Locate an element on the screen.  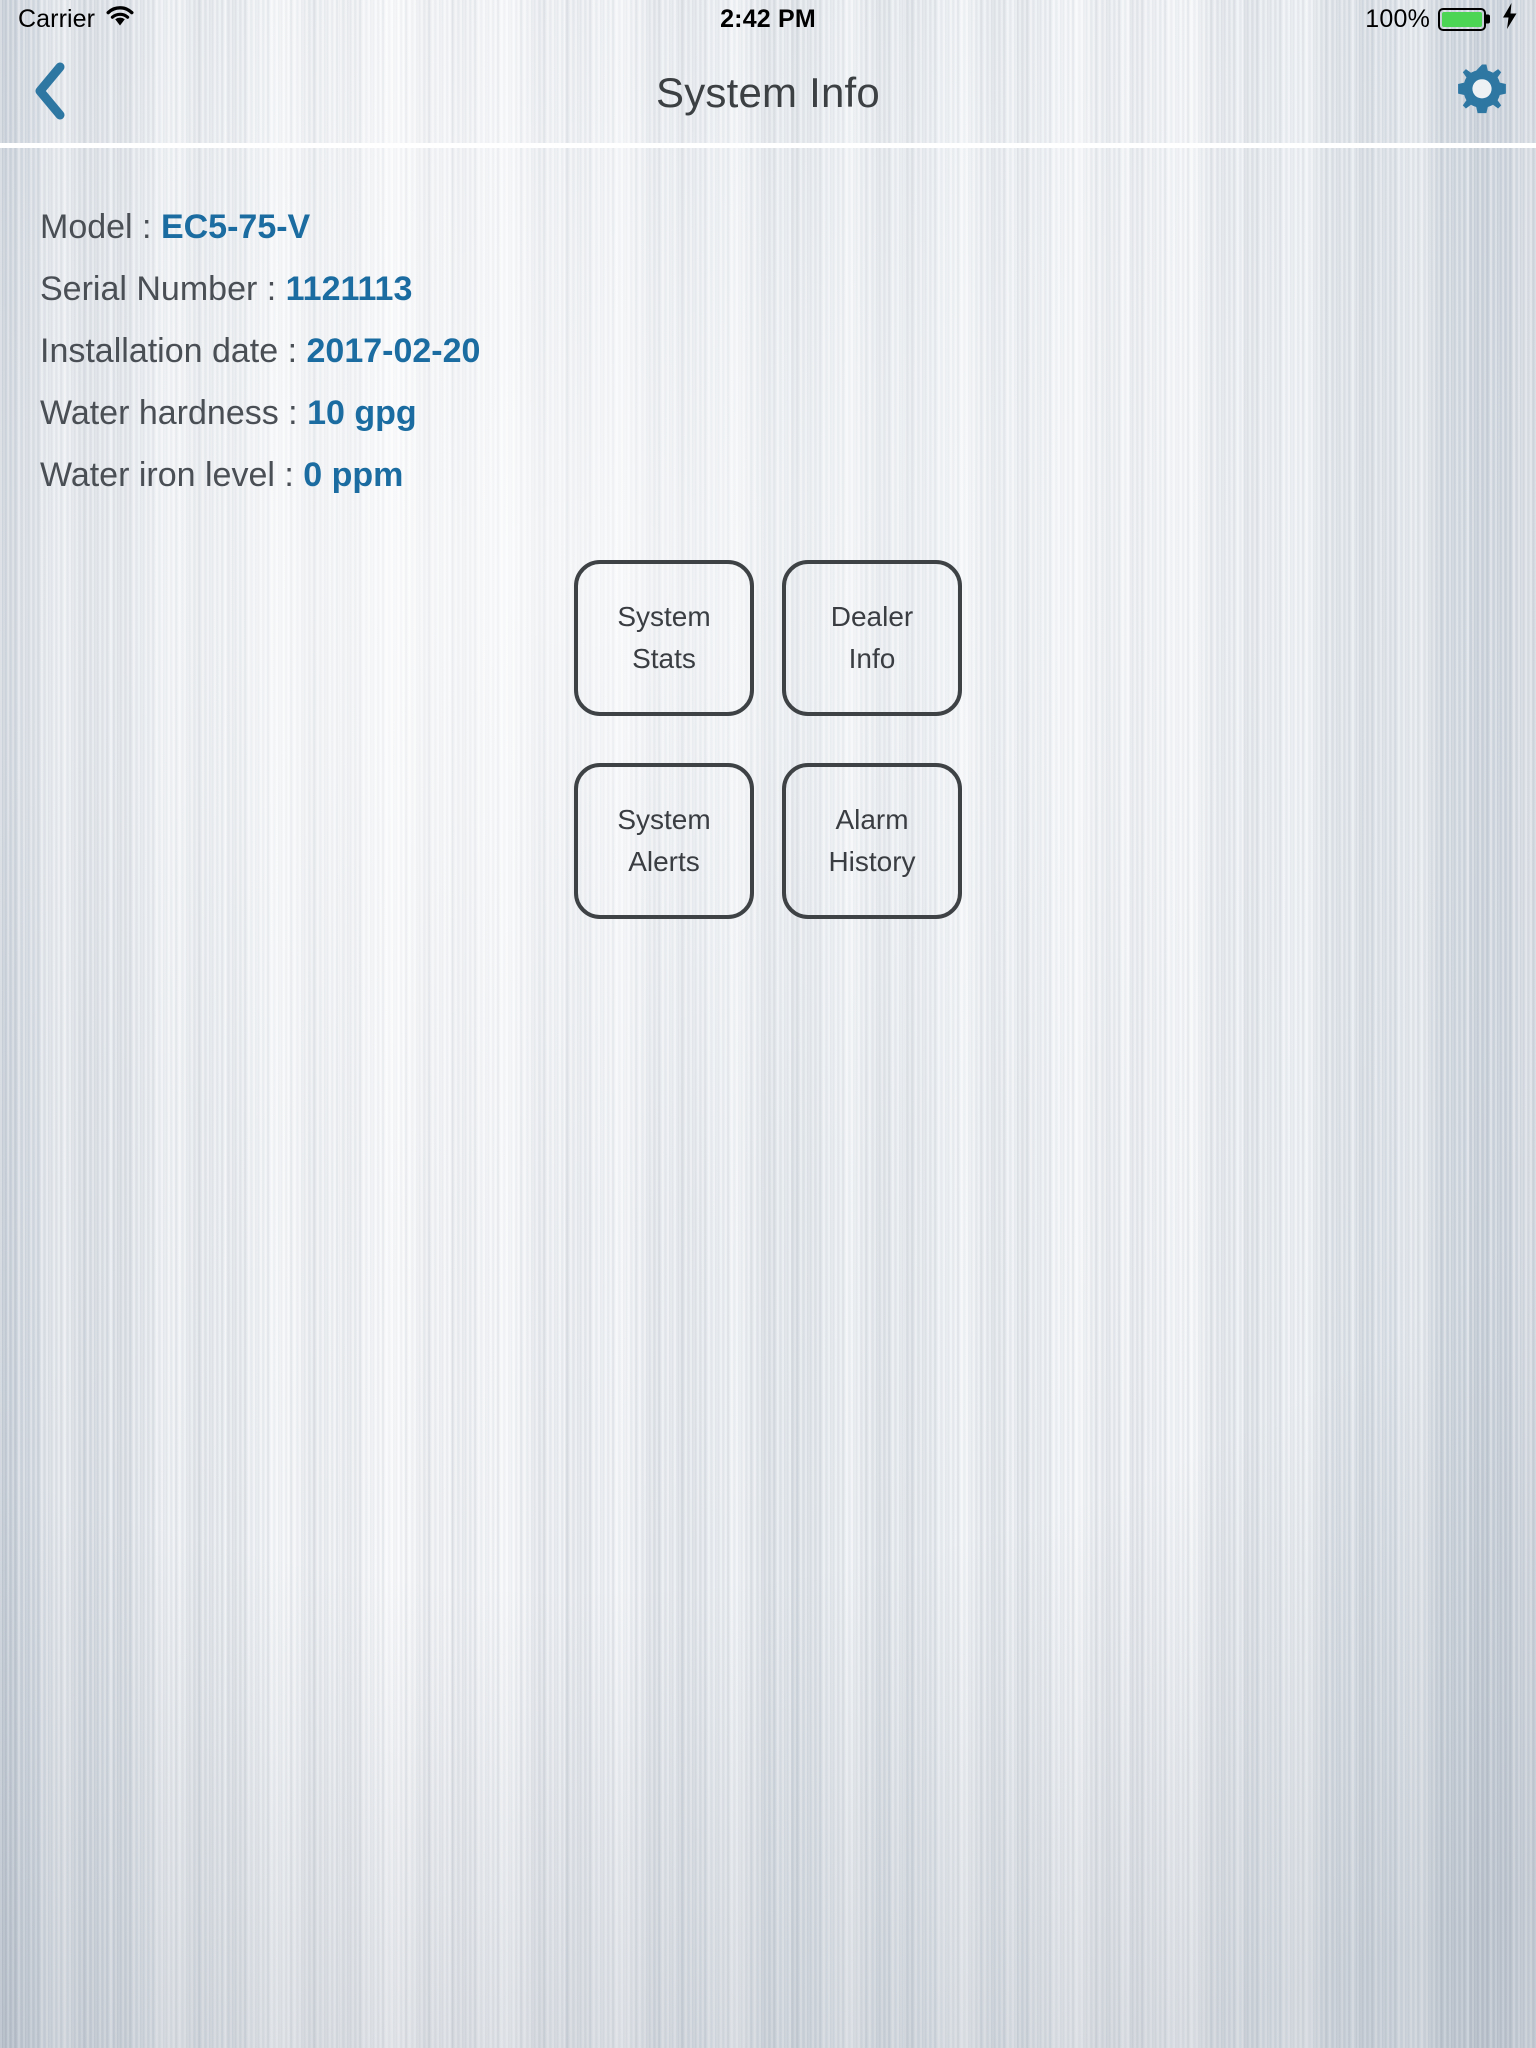
settings-button is located at coordinates (1482, 93).